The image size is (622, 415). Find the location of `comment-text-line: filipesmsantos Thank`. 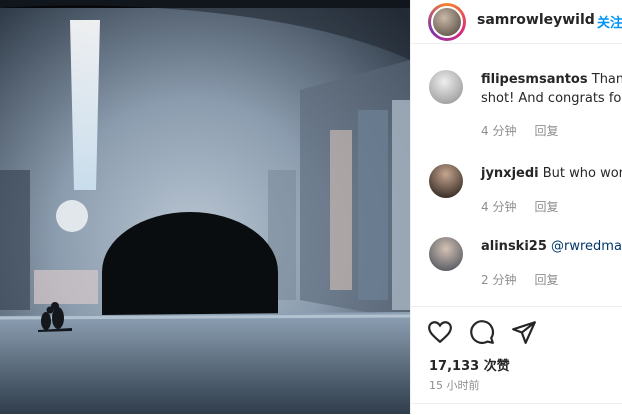

comment-text-line: filipesmsantos Thank is located at coordinates (551, 79).